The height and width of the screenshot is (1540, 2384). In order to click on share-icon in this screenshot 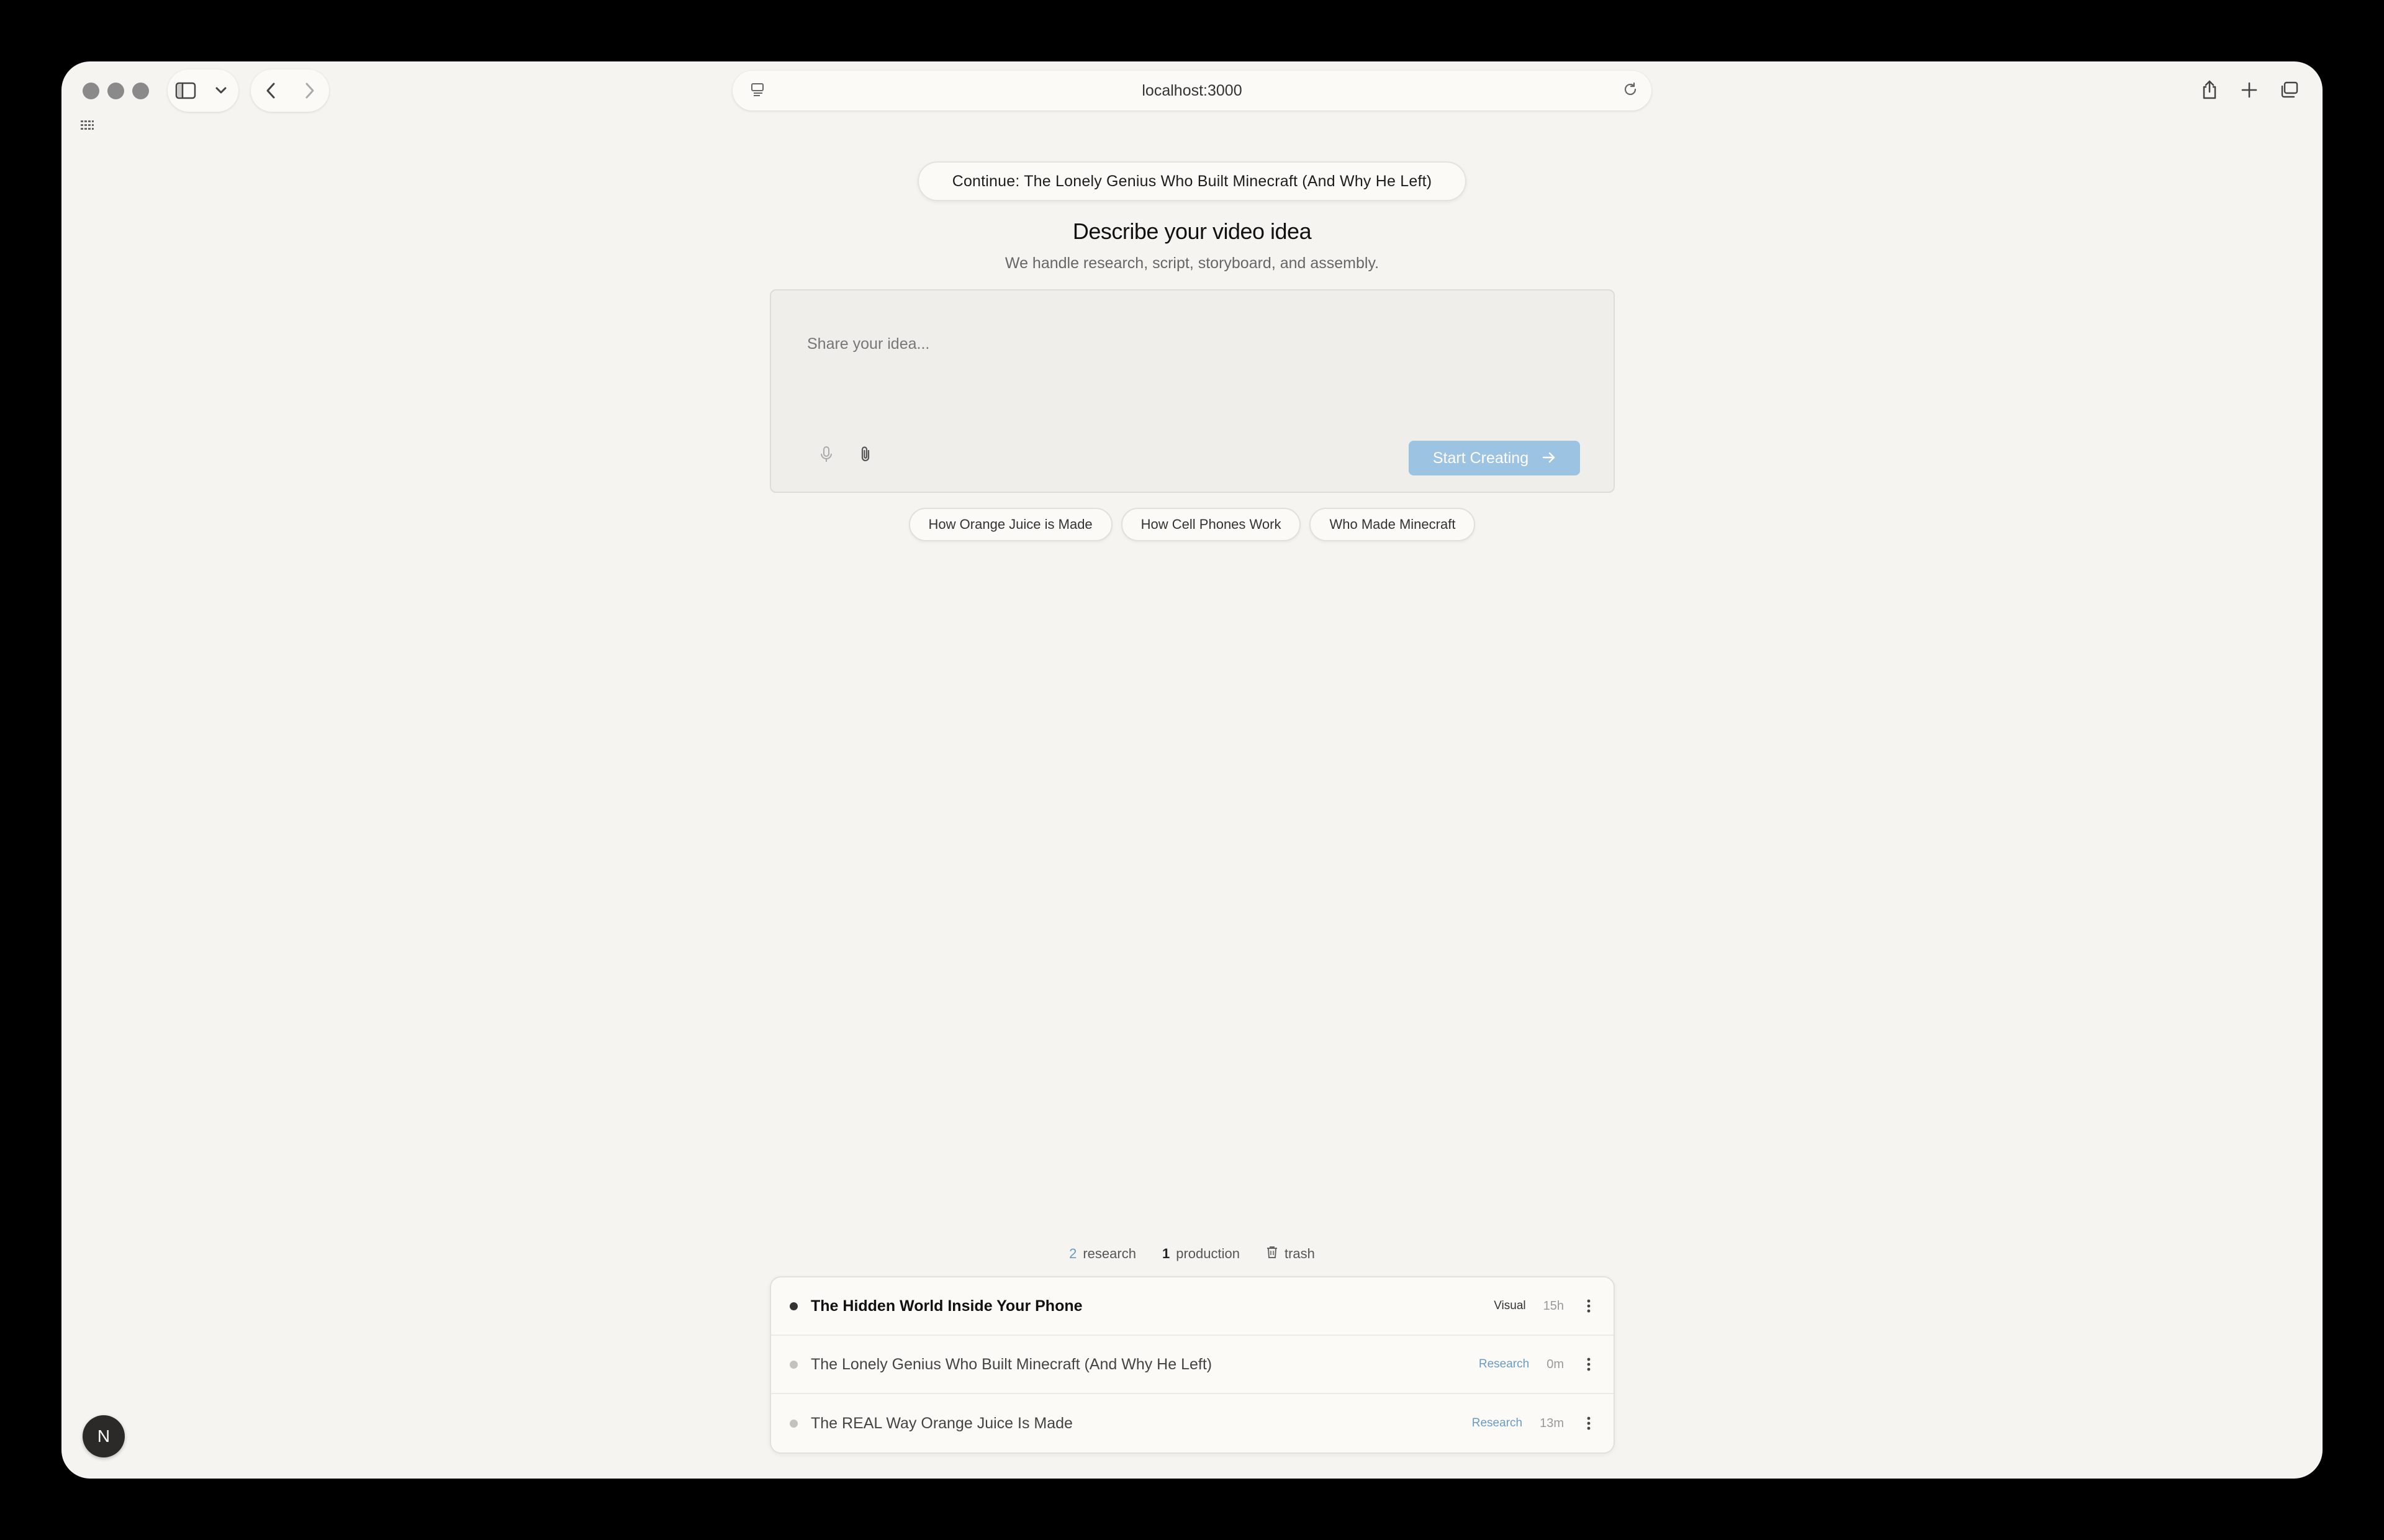, I will do `click(2209, 90)`.